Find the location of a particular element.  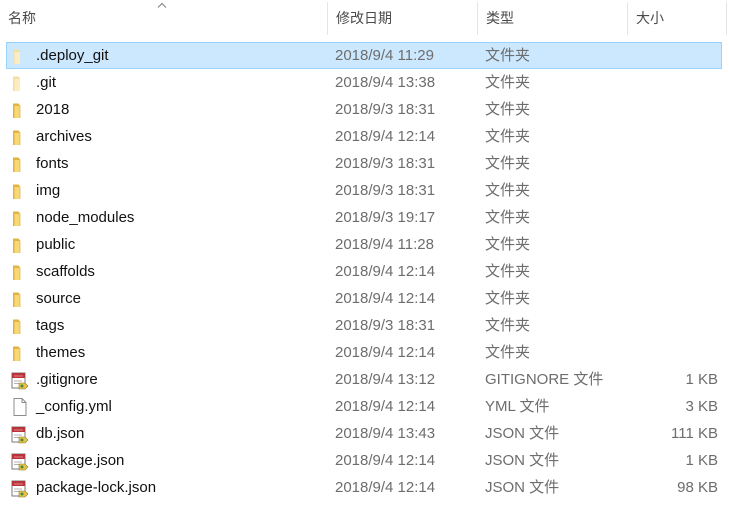

file-name: themes is located at coordinates (61, 352).